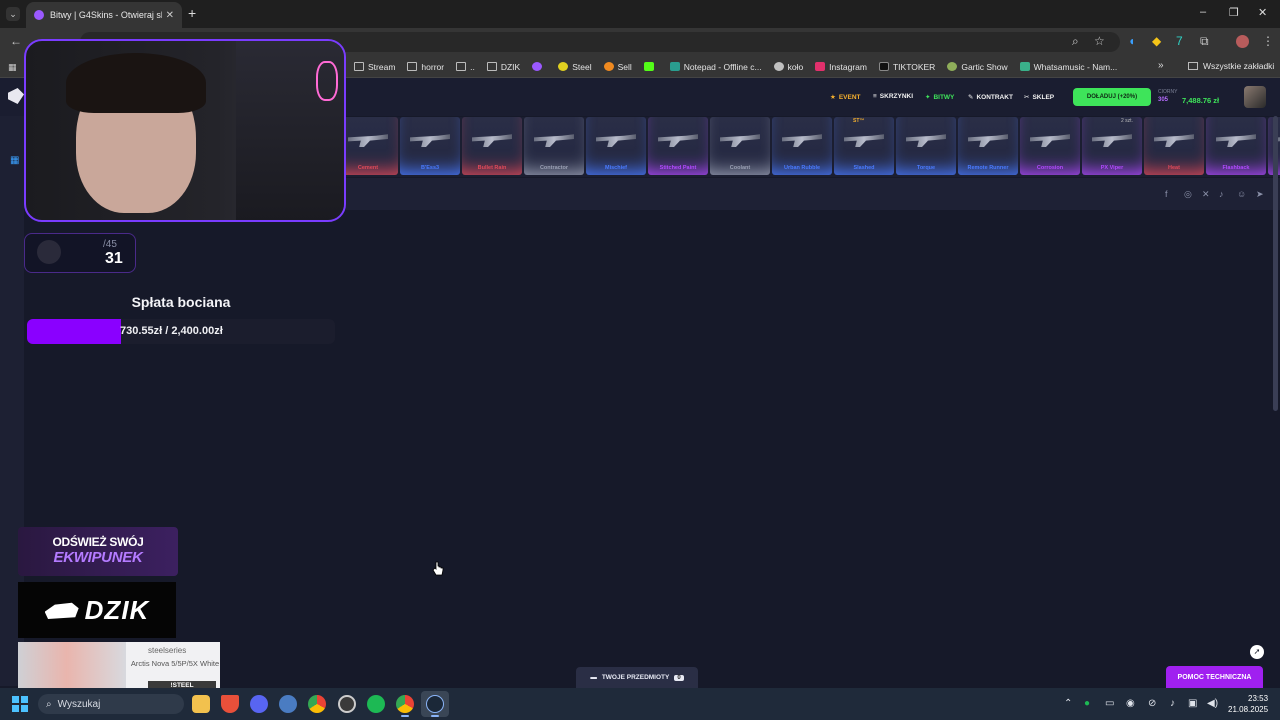 Image resolution: width=1280 pixels, height=720 pixels. What do you see at coordinates (1109, 703) in the screenshot?
I see `monitor-tray-icon: ▭` at bounding box center [1109, 703].